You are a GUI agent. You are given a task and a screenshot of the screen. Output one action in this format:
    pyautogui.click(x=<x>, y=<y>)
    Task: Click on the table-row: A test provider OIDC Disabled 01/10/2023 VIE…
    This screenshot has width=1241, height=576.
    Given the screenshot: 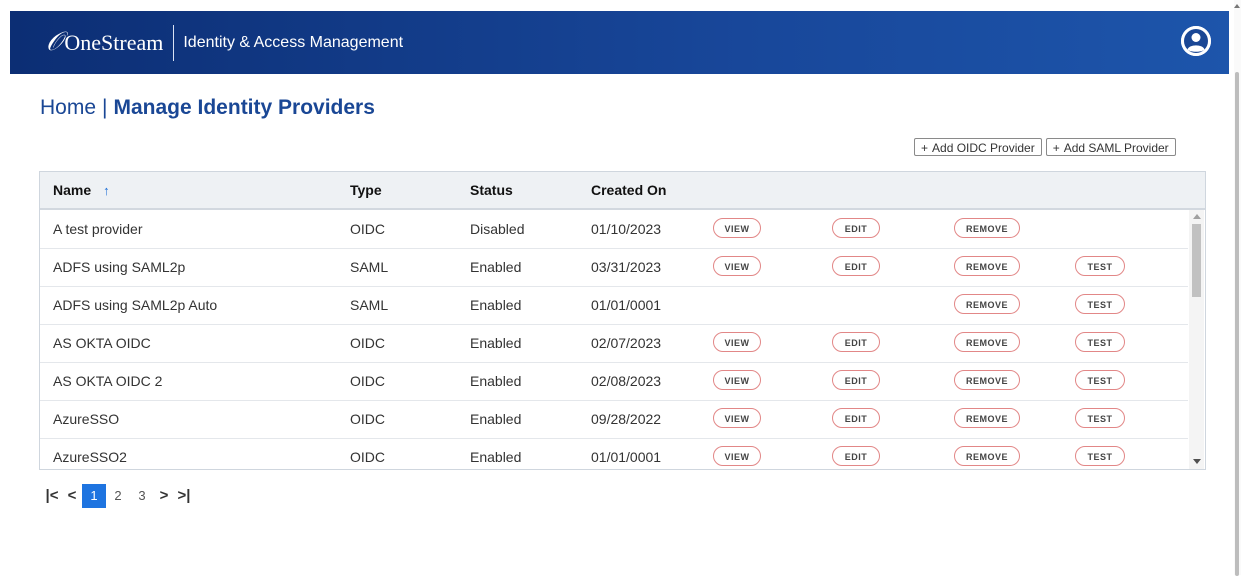 What is the action you would take?
    pyautogui.click(x=614, y=229)
    